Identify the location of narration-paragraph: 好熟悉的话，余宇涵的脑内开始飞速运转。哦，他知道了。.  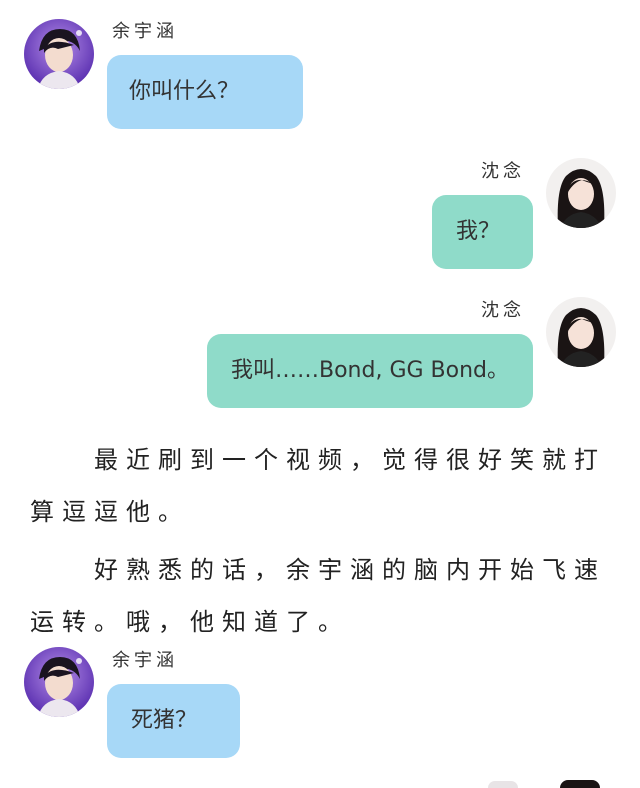
(318, 596).